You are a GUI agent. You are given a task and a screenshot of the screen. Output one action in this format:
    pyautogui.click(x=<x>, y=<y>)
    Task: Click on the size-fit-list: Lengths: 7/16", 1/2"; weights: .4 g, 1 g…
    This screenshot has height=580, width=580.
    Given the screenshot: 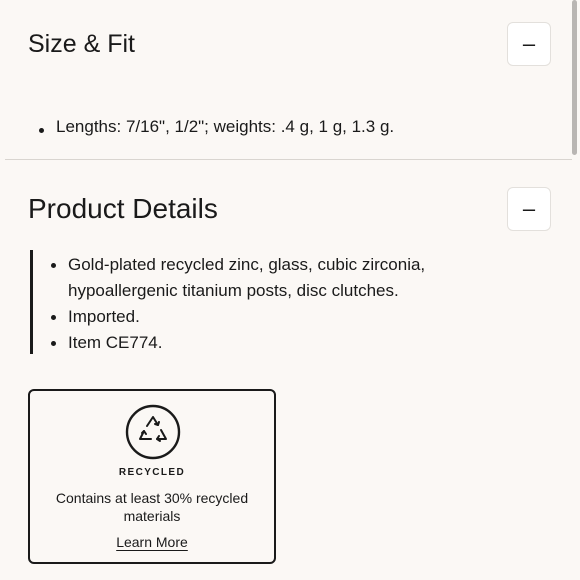 What is the action you would take?
    pyautogui.click(x=215, y=127)
    